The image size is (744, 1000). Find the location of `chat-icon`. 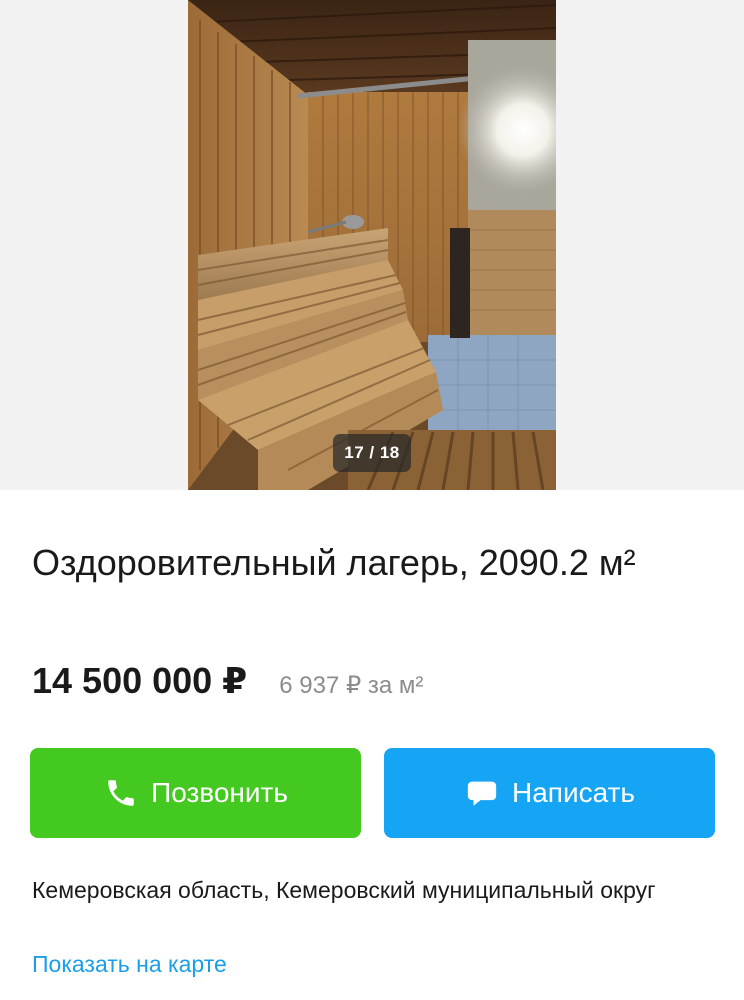

chat-icon is located at coordinates (482, 793).